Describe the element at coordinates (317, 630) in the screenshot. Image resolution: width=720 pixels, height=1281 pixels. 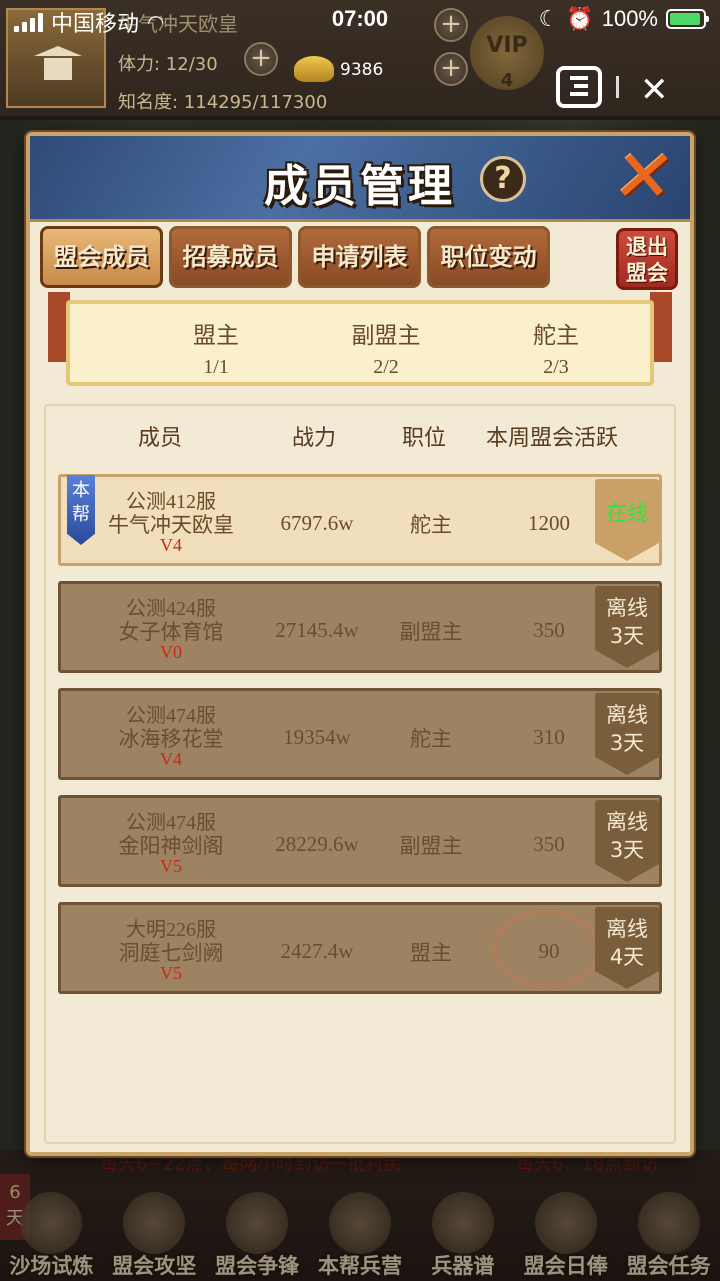
I see `member-power: 27145.4w` at that location.